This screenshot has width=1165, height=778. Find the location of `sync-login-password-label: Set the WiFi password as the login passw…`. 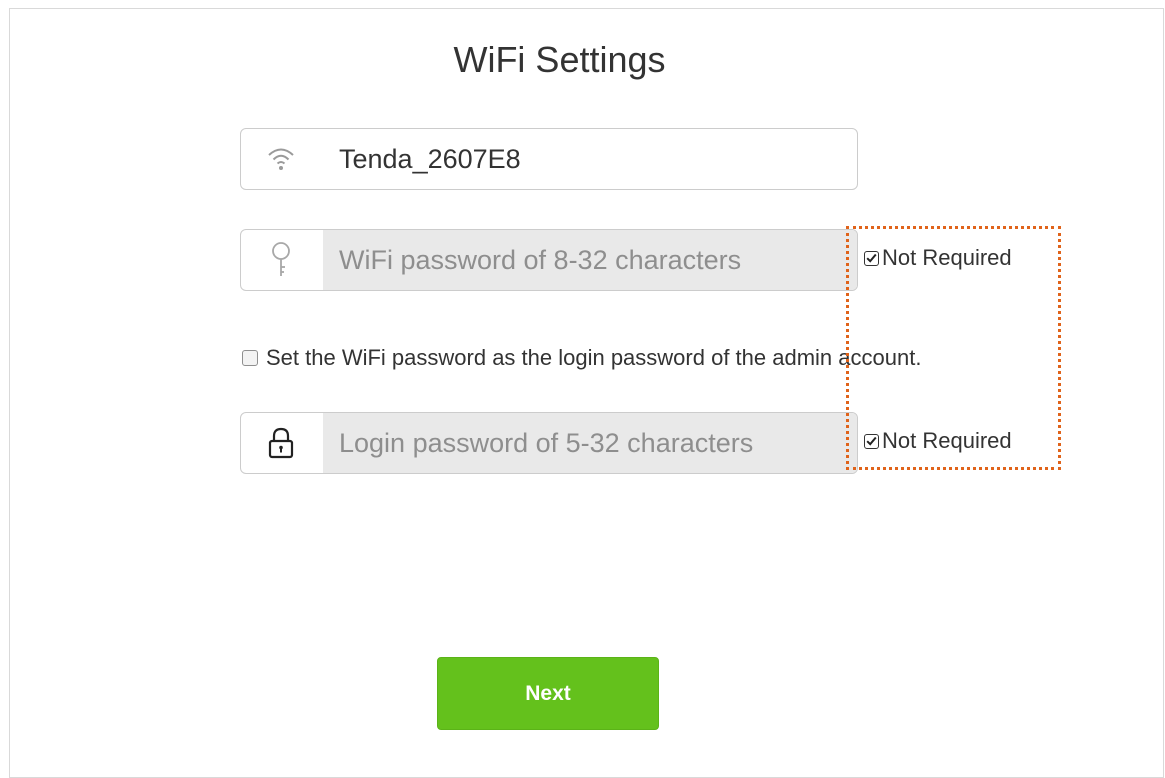

sync-login-password-label: Set the WiFi password as the login passw… is located at coordinates (594, 357).